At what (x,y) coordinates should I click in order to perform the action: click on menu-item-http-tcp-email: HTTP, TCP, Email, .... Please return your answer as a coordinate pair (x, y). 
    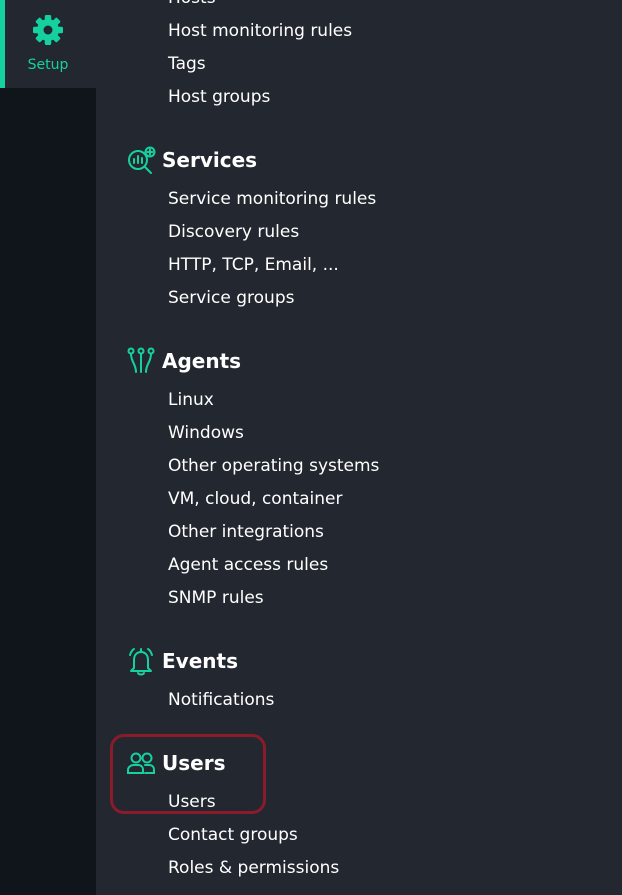
    Looking at the image, I should click on (253, 265).